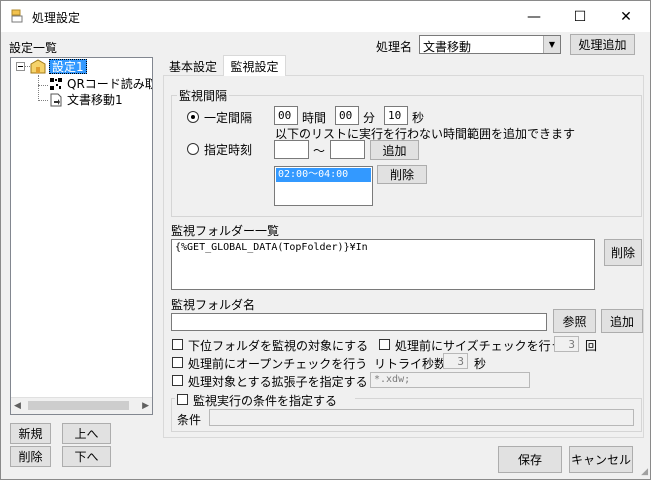 The width and height of the screenshot is (651, 480). I want to click on minutes-unit: 分, so click(369, 118).